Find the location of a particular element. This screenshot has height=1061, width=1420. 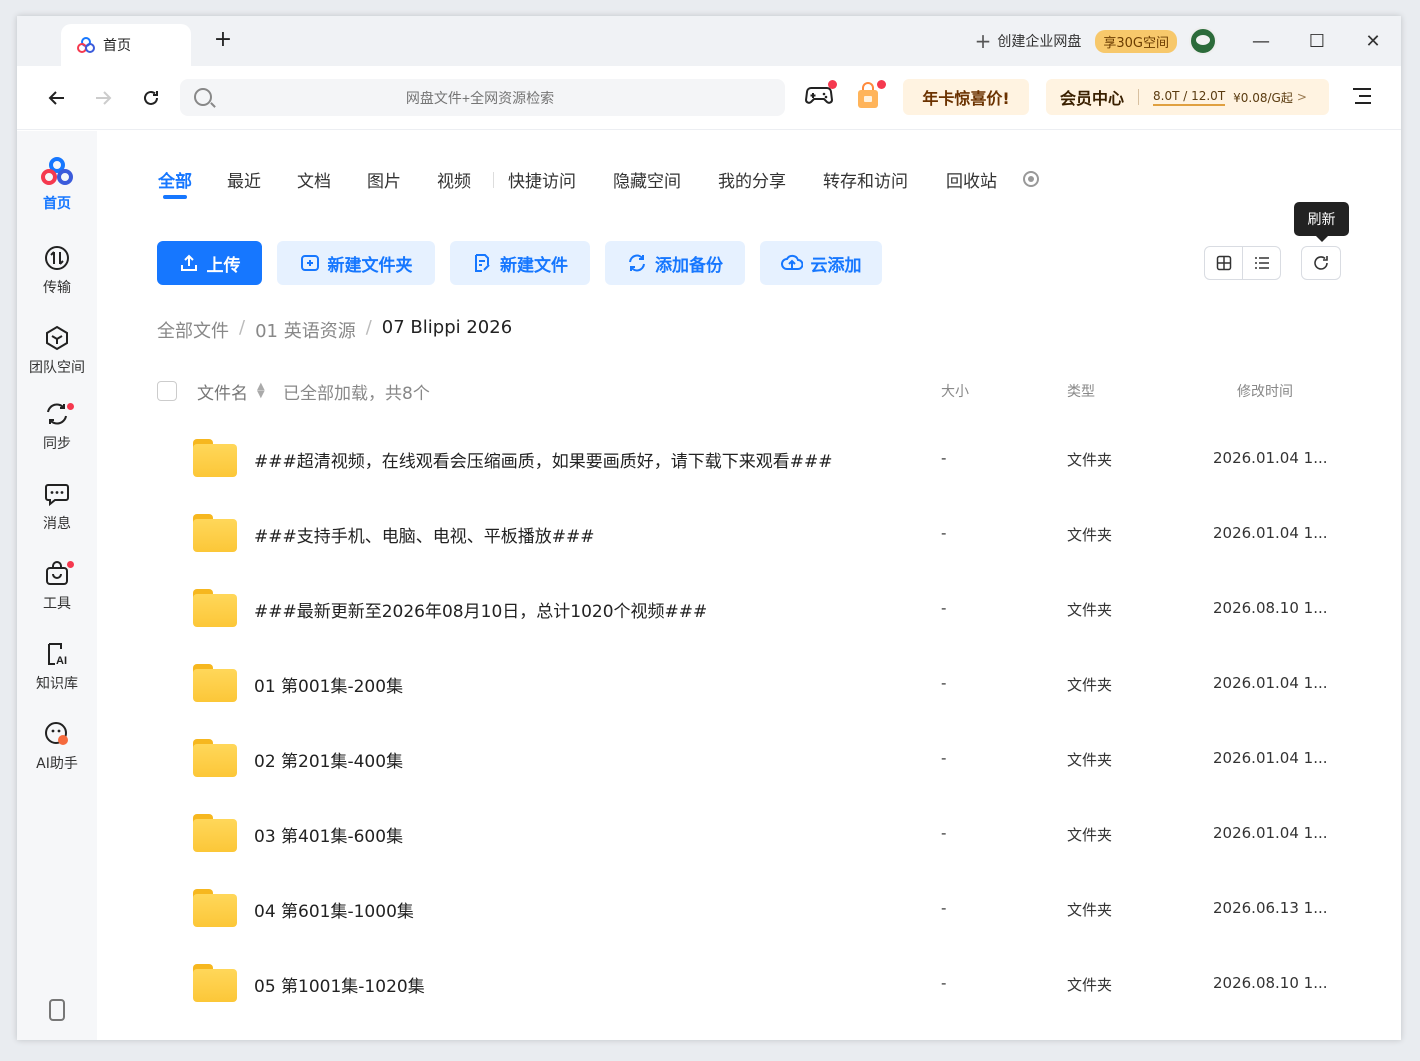

reload-icon is located at coordinates (151, 97).